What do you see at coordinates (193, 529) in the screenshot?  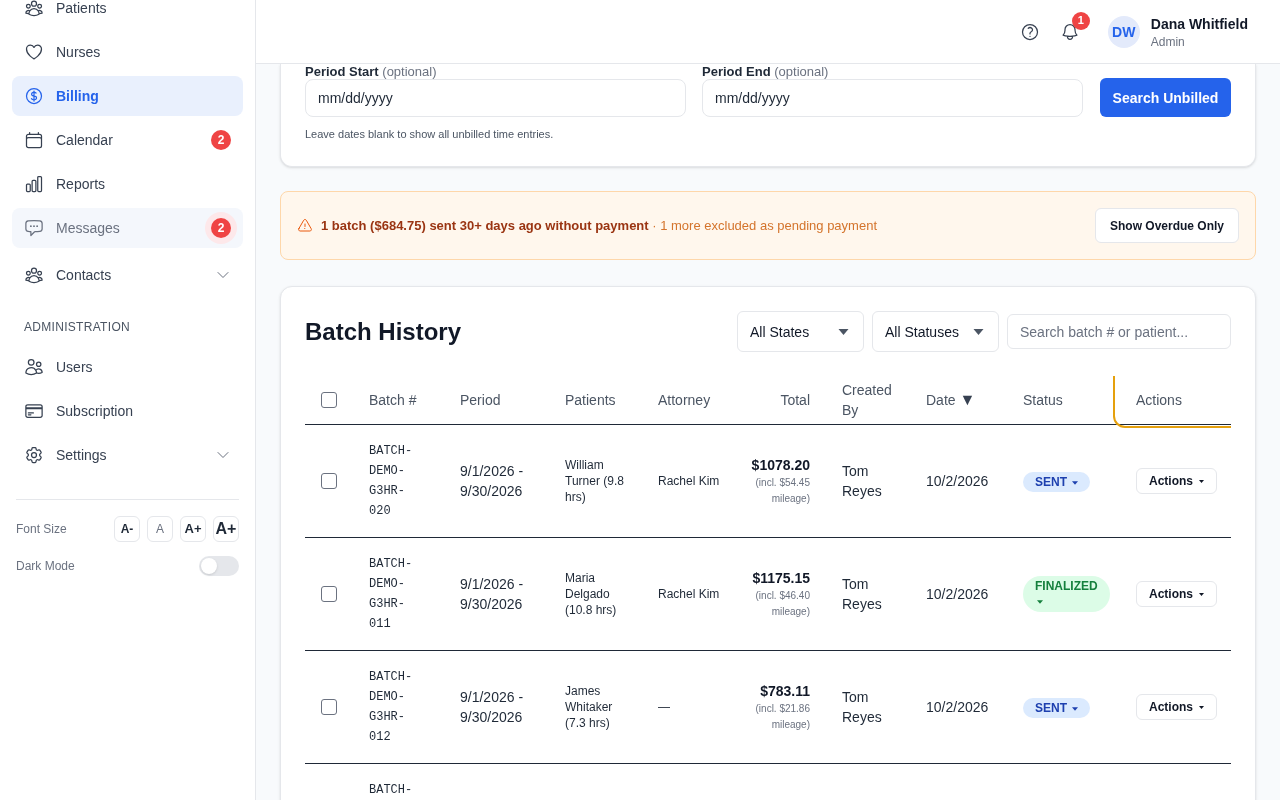 I see `font-larger-button: A+` at bounding box center [193, 529].